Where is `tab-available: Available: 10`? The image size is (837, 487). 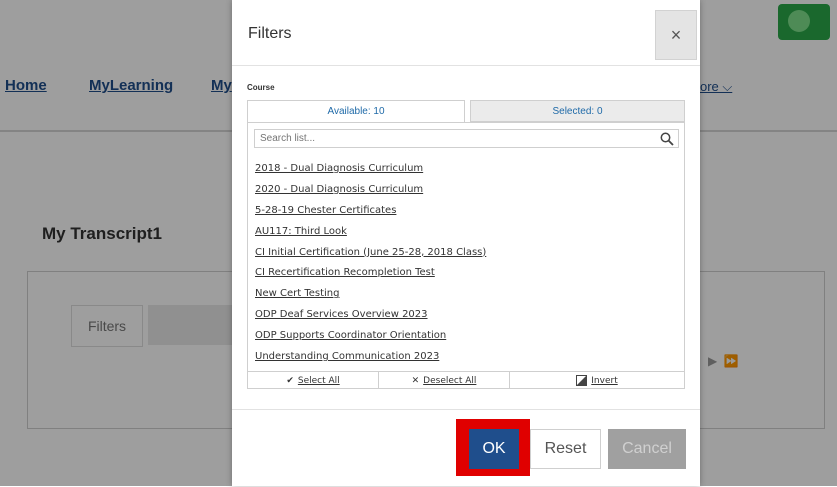
tab-available: Available: 10 is located at coordinates (356, 111).